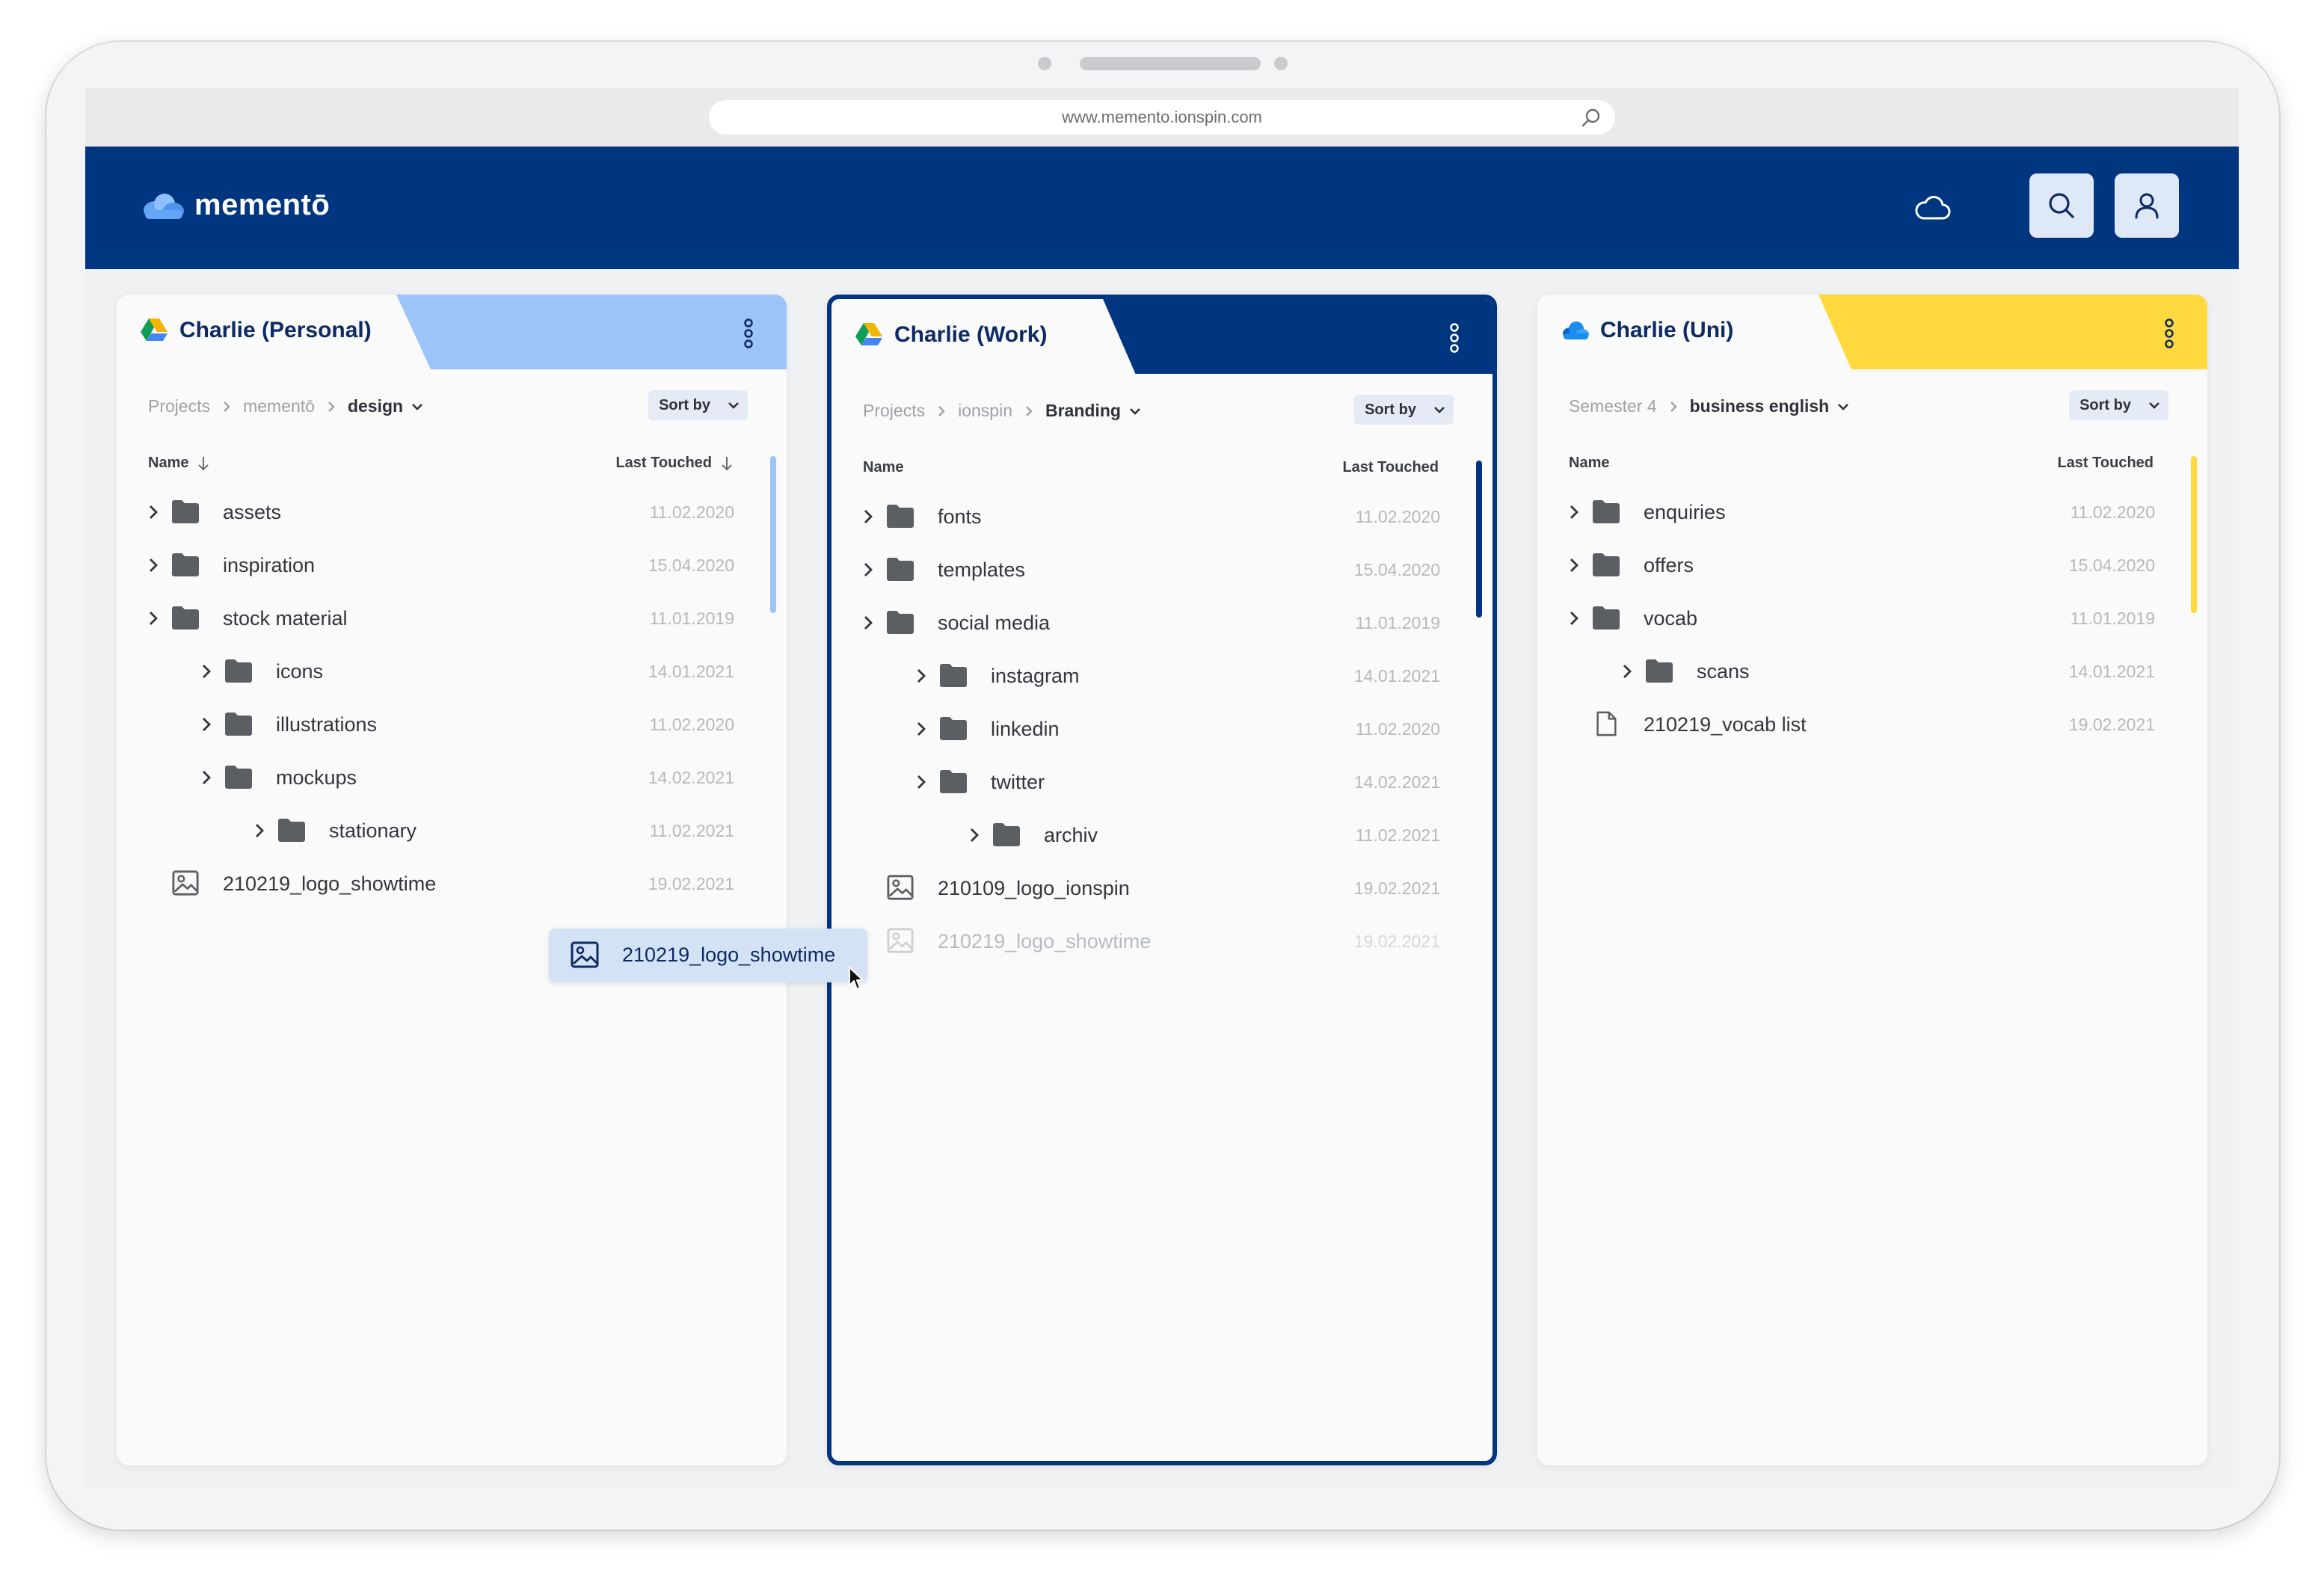 The image size is (2324, 1585). I want to click on folder-row: mockups 14.02.2021, so click(452, 777).